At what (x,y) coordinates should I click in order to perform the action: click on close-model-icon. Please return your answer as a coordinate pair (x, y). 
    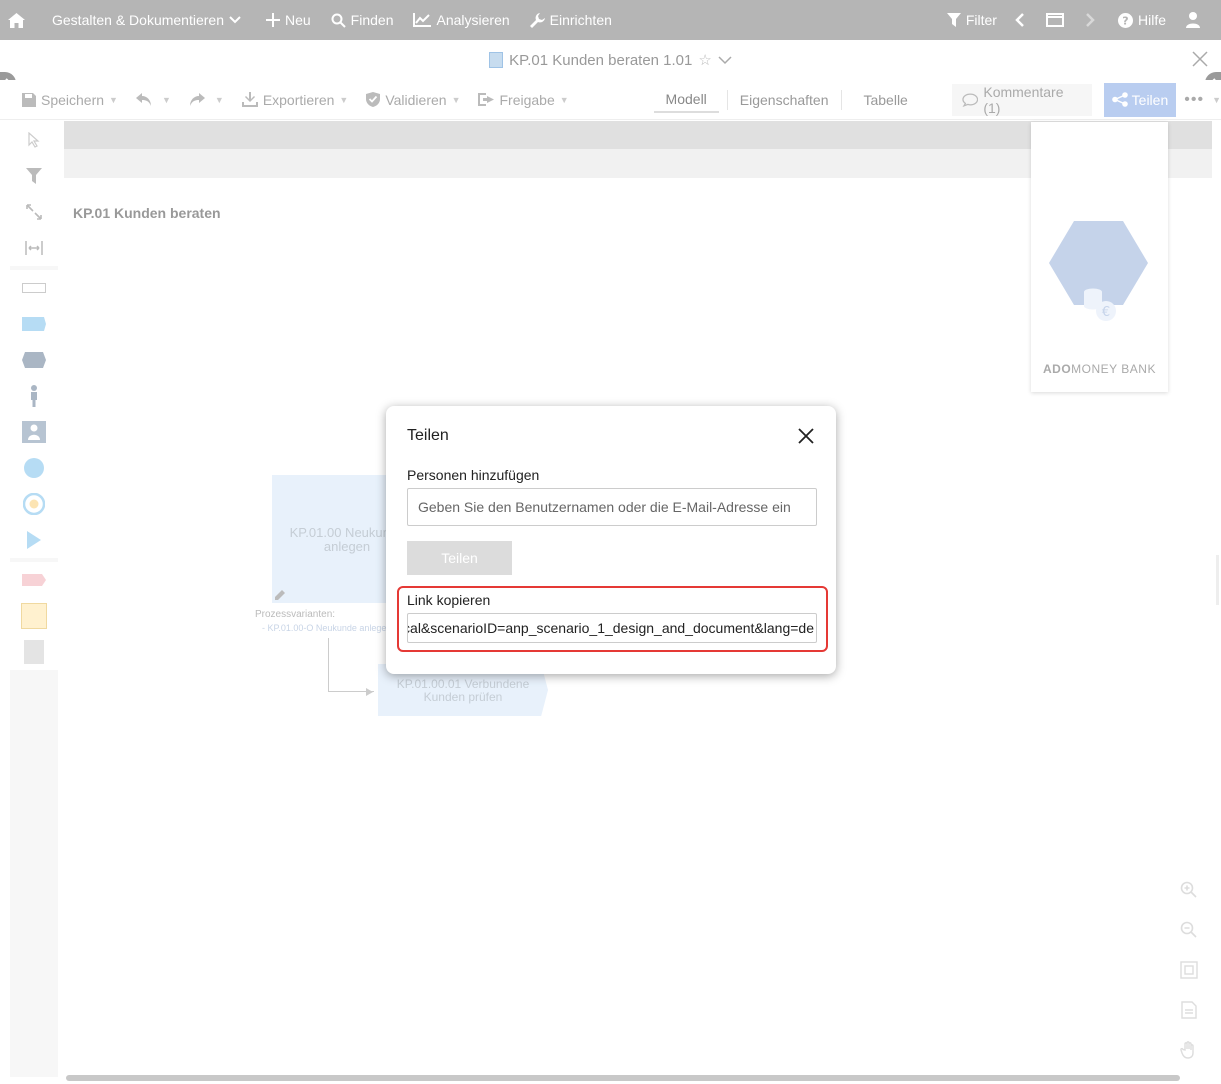
    Looking at the image, I should click on (1200, 59).